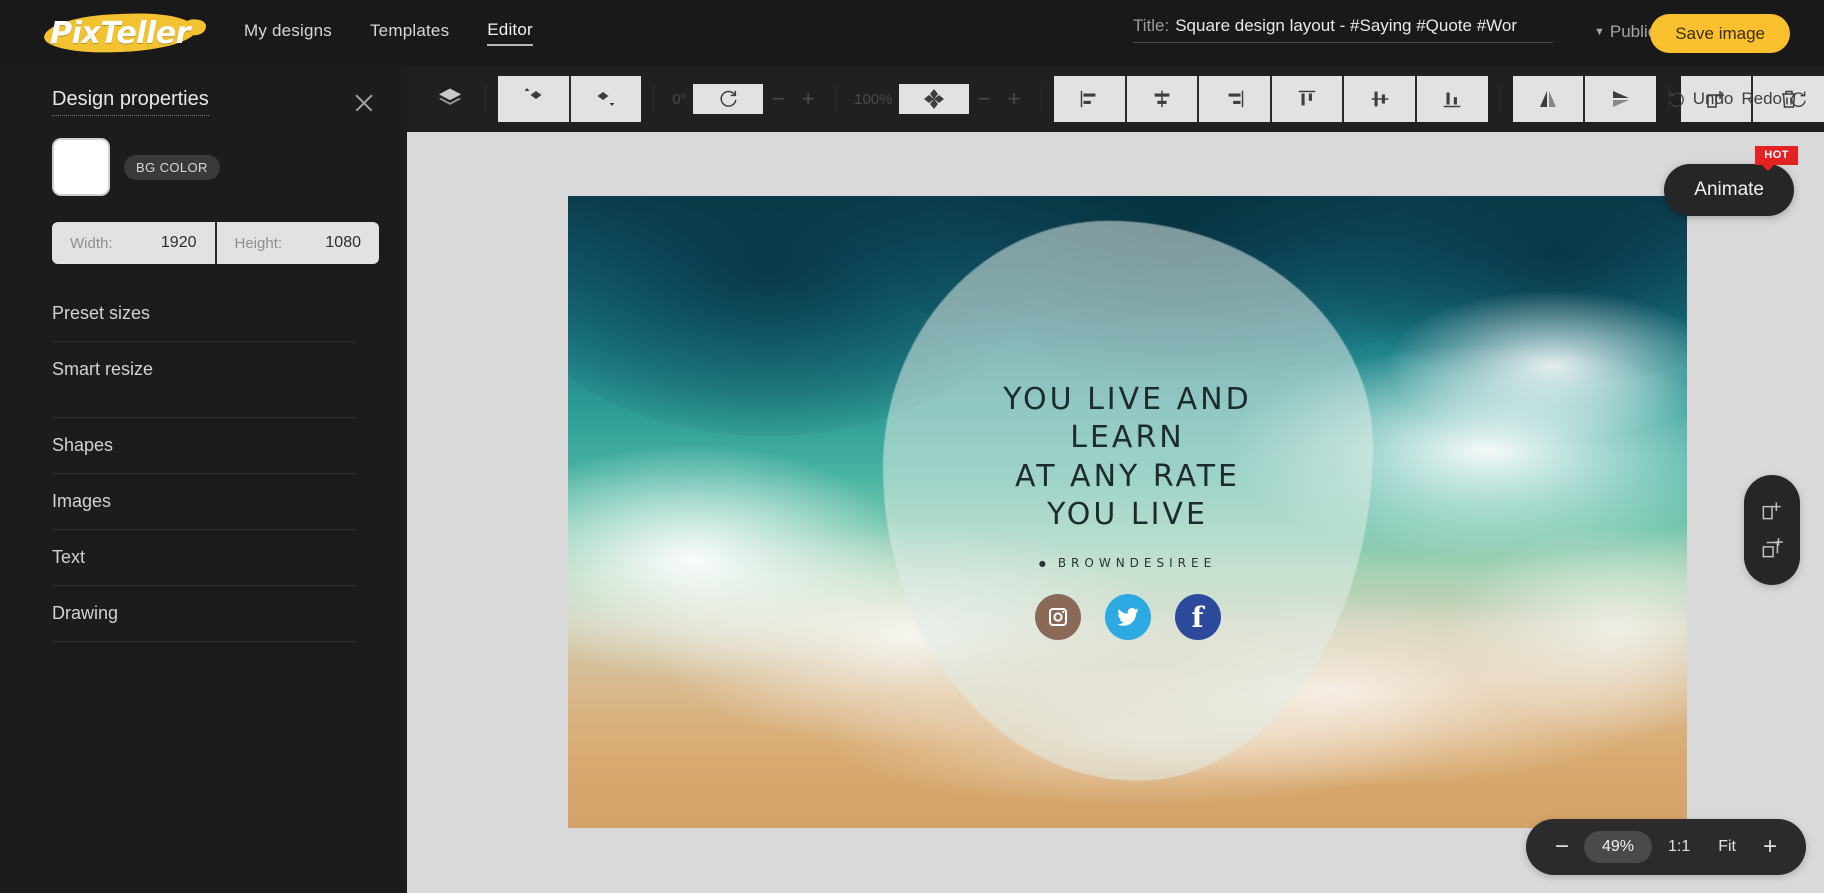 The height and width of the screenshot is (893, 1824). Describe the element at coordinates (364, 103) in the screenshot. I see `close-icon` at that location.